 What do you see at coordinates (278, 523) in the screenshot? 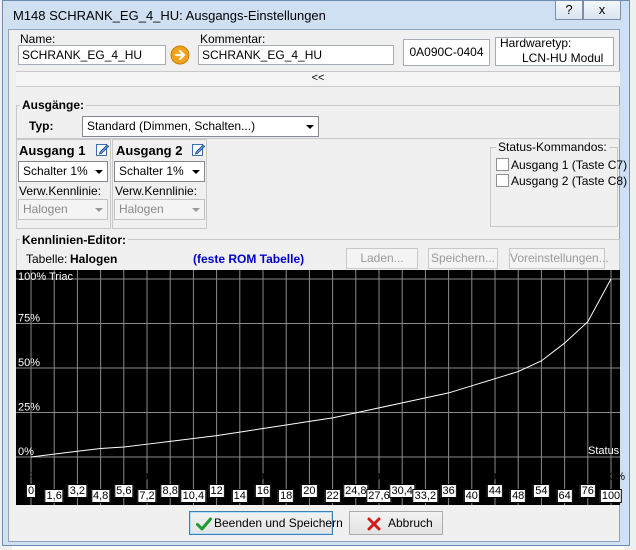
I see `save-and-exit-label: Beenden und Speichern` at bounding box center [278, 523].